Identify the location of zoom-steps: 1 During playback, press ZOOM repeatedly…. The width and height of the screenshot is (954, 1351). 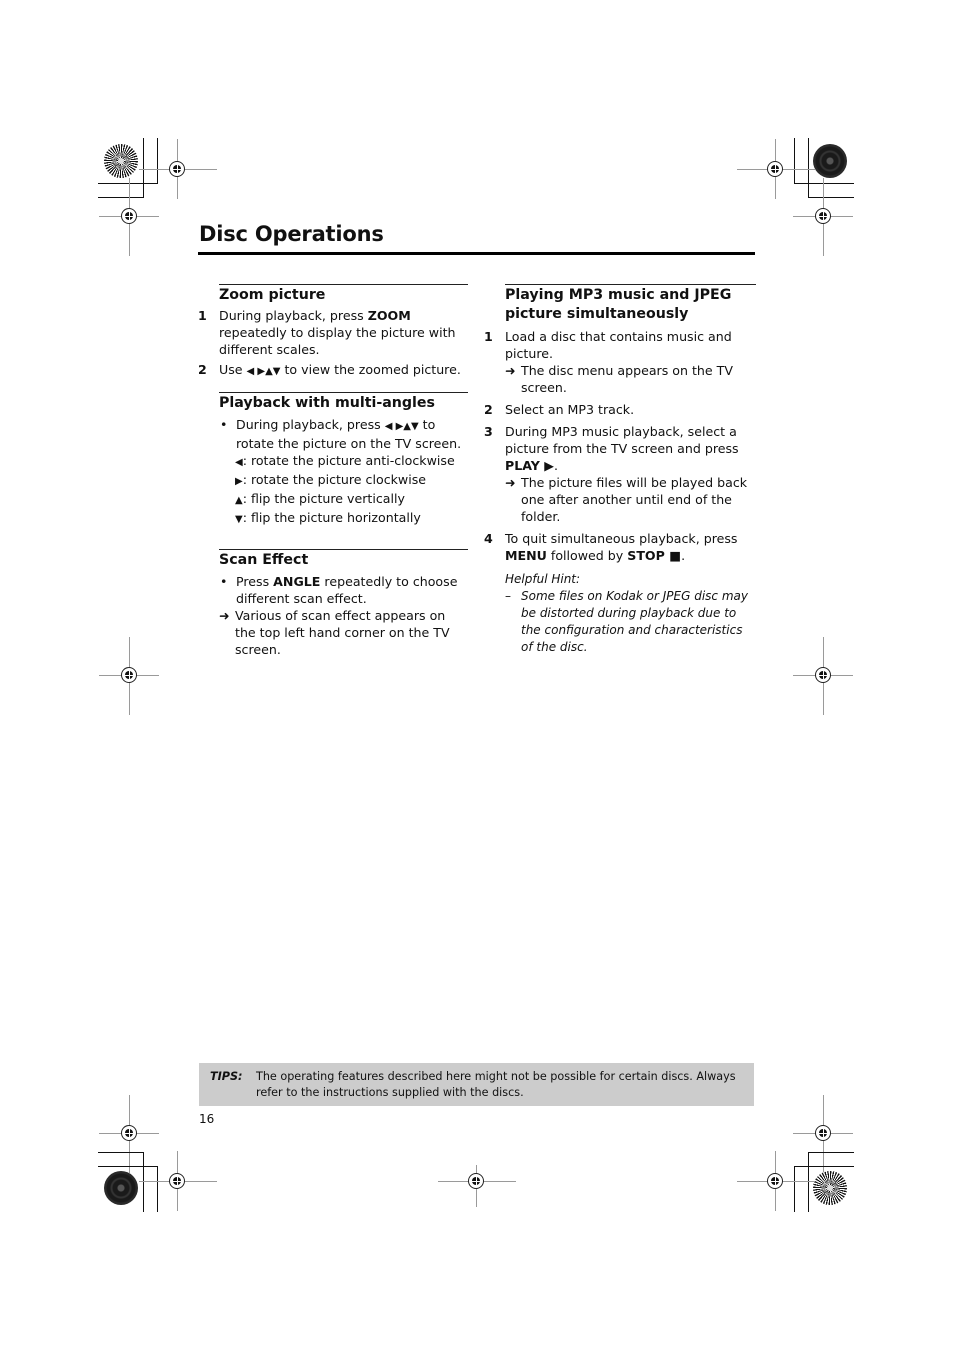
(333, 343).